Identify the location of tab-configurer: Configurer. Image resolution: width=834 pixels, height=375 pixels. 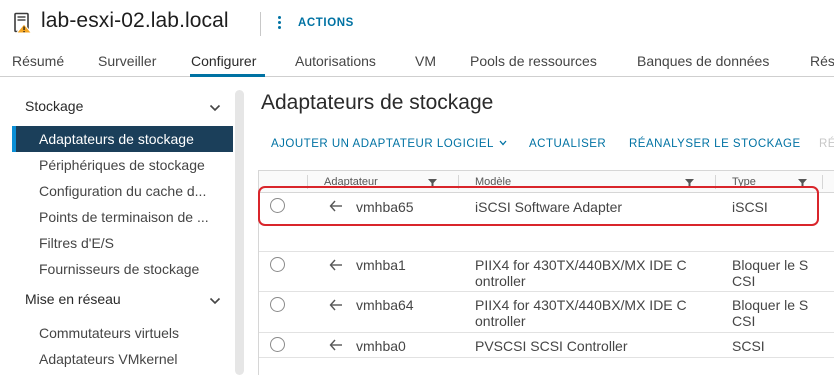
(223, 61).